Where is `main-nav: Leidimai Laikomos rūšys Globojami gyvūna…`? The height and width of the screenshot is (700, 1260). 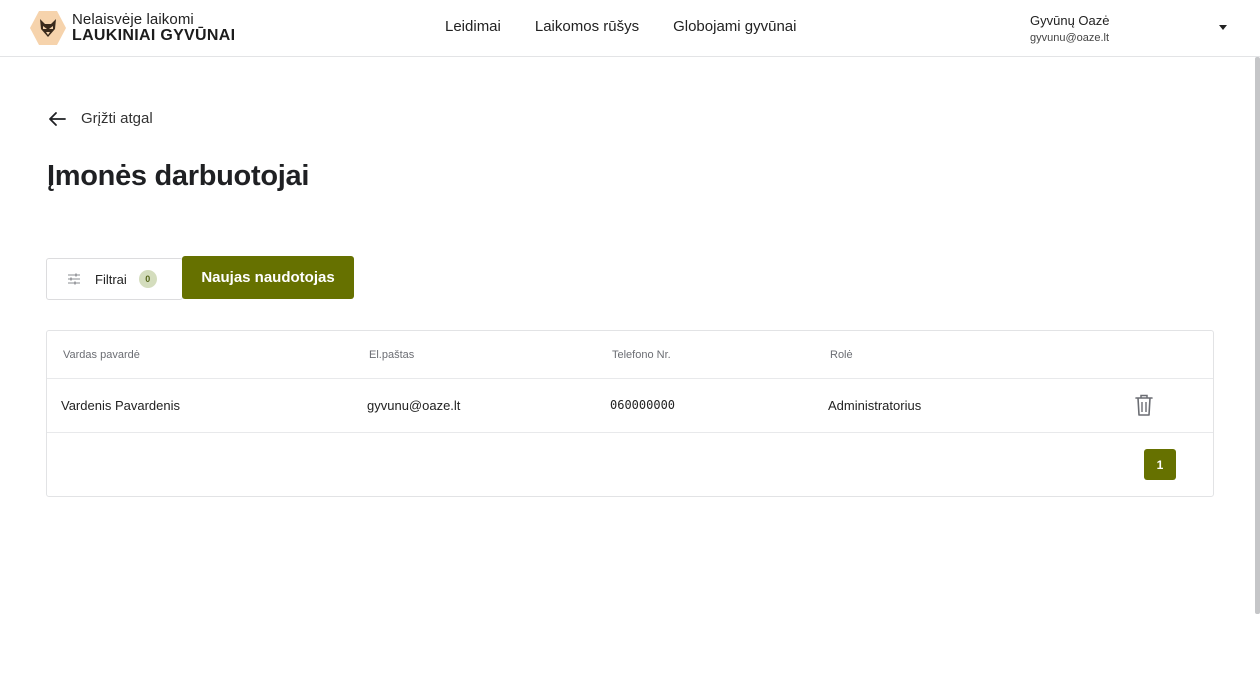
main-nav: Leidimai Laikomos rūšys Globojami gyvūna… is located at coordinates (637, 26).